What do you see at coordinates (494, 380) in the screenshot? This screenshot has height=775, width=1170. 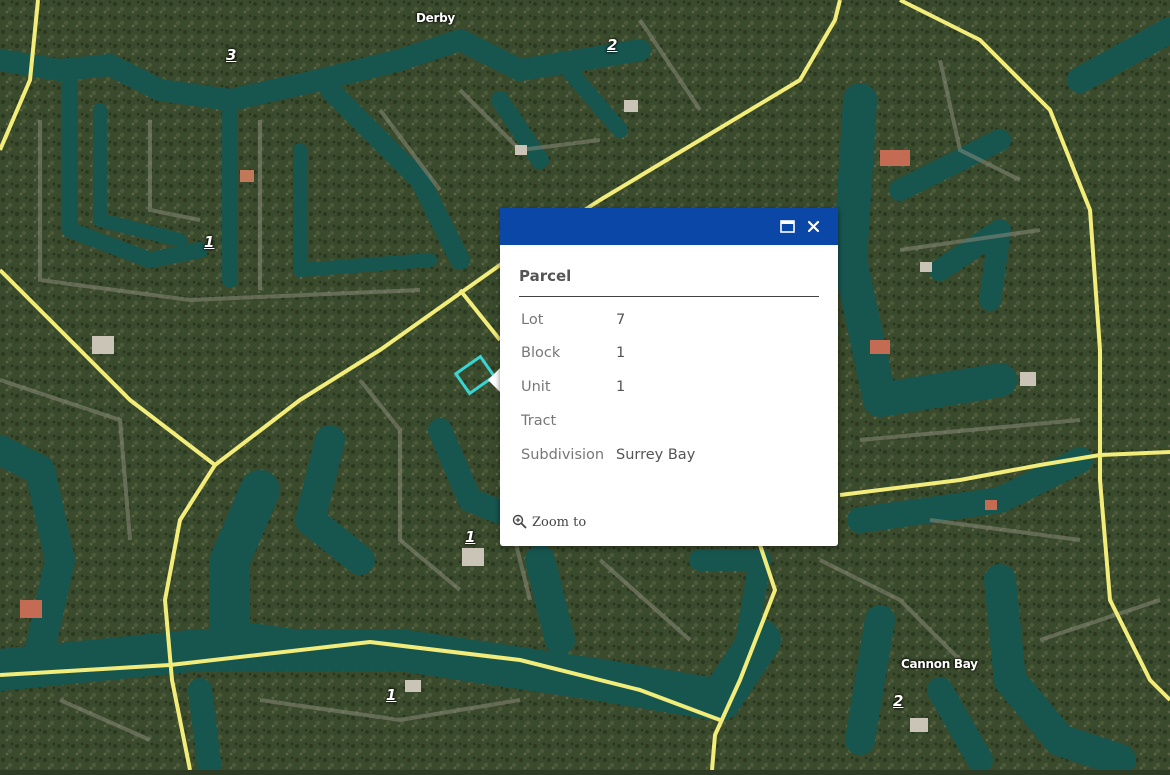 I see `popup-pointer` at bounding box center [494, 380].